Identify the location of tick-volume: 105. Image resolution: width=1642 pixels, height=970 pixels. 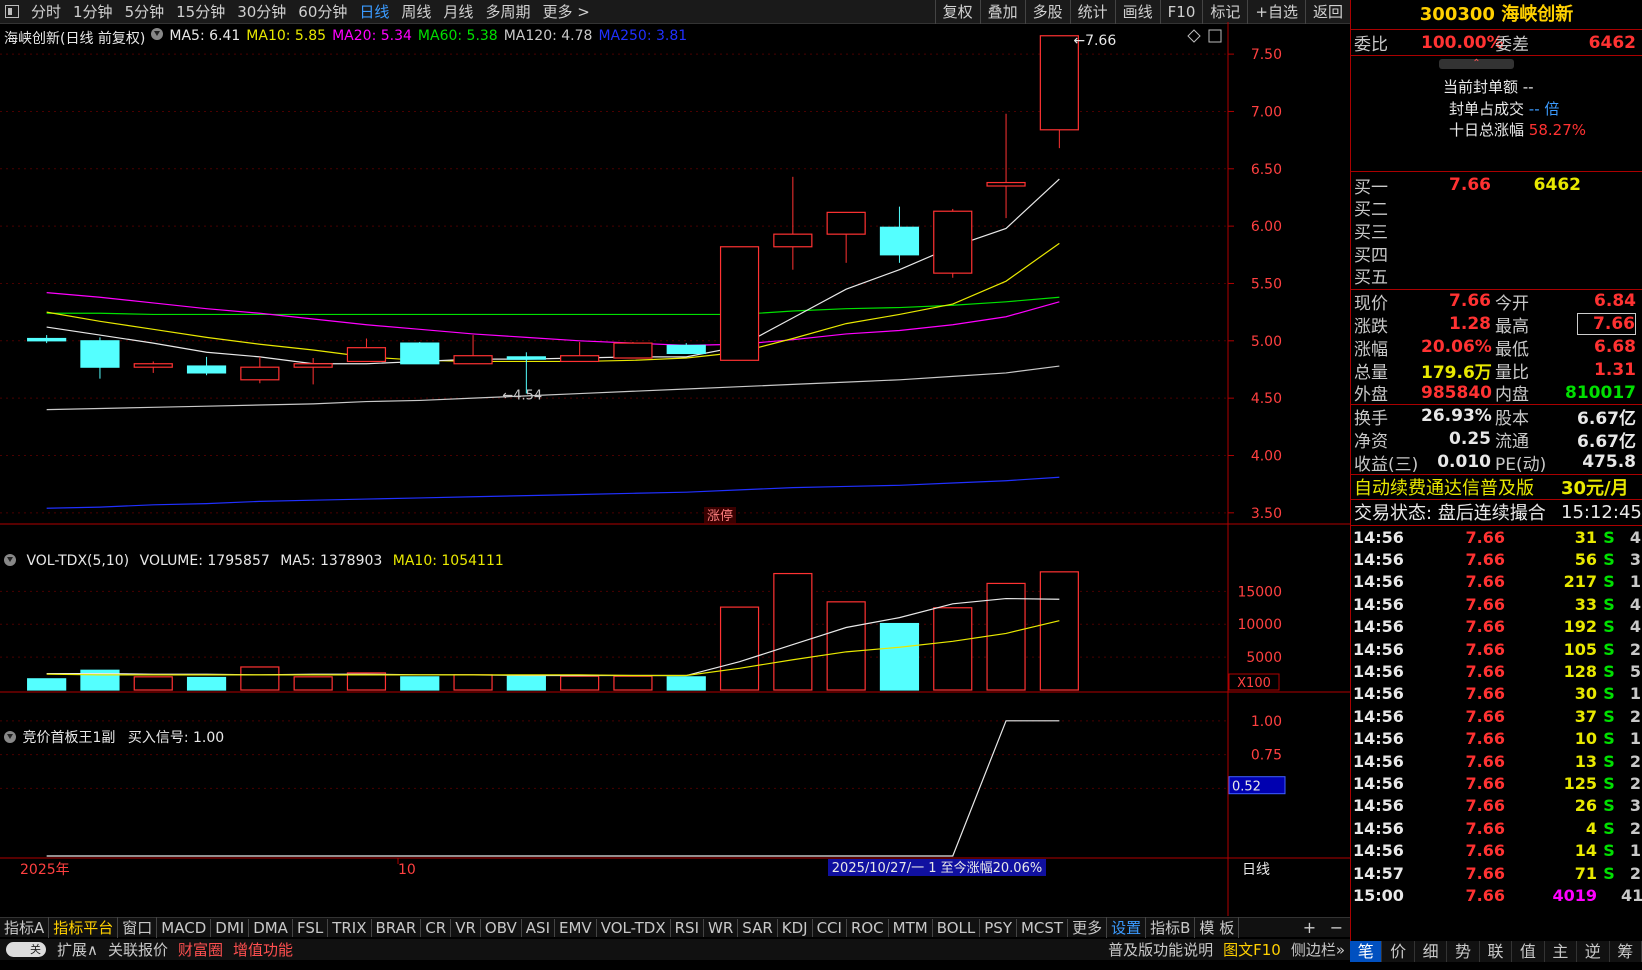
(1580, 649).